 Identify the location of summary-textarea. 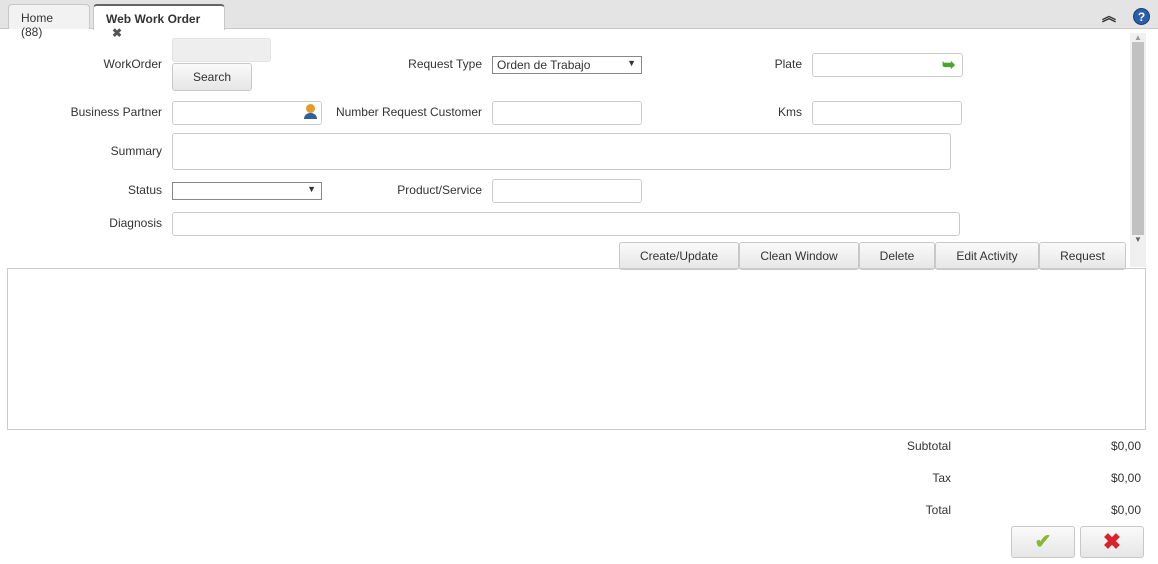
(561, 151).